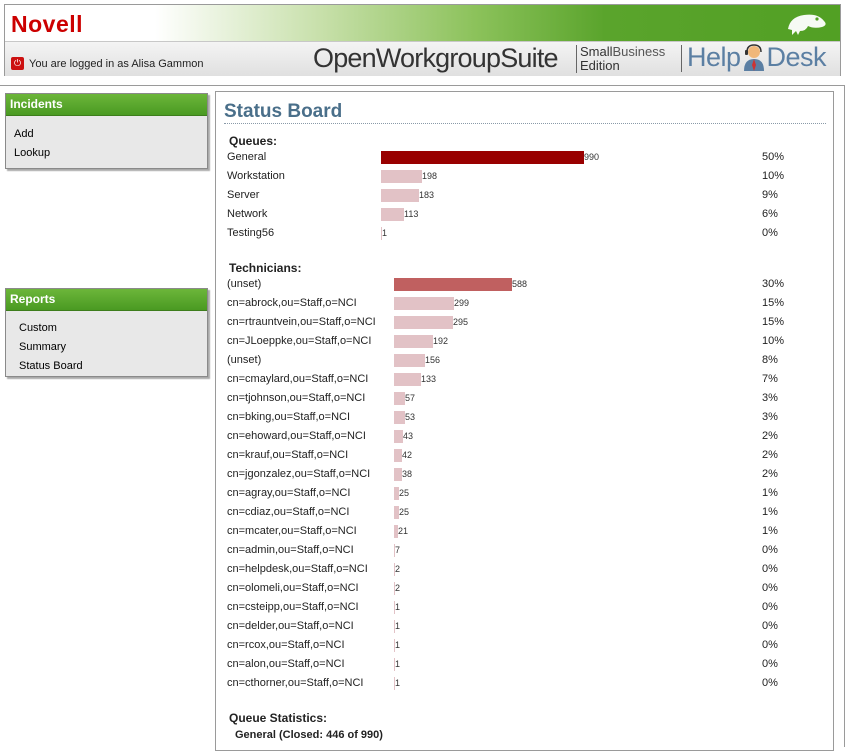 Image resolution: width=845 pixels, height=751 pixels. Describe the element at coordinates (299, 474) in the screenshot. I see `technician-label: cn=jgonzalez,ou=Staff,o=NCI` at that location.